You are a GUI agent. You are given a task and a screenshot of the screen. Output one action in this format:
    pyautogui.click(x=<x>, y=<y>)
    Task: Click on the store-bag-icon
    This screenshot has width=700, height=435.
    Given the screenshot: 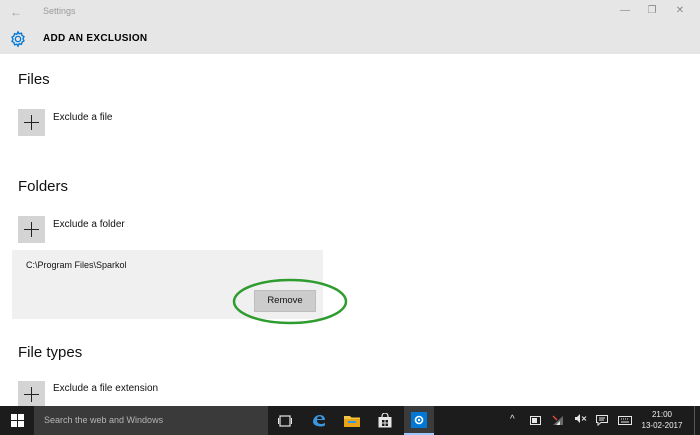 What is the action you would take?
    pyautogui.click(x=385, y=420)
    